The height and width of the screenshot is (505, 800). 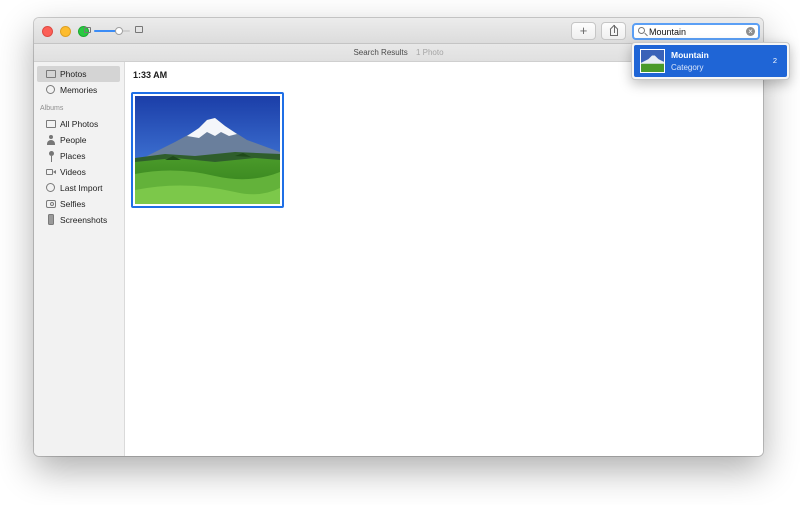 I want to click on zoom-slider-knob, so click(x=119, y=31).